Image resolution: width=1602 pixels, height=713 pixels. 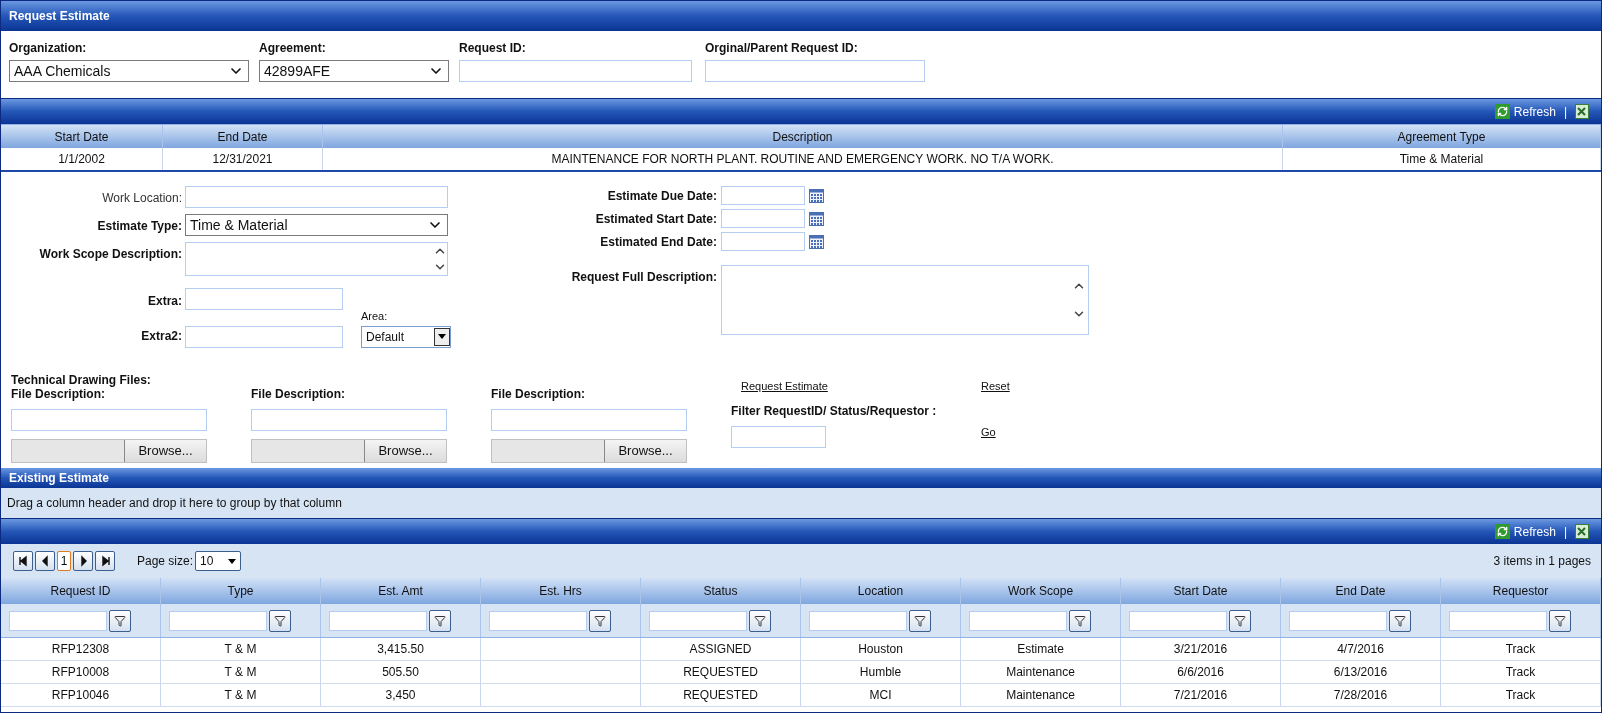 I want to click on column-header: Agreement Type, so click(x=1442, y=136).